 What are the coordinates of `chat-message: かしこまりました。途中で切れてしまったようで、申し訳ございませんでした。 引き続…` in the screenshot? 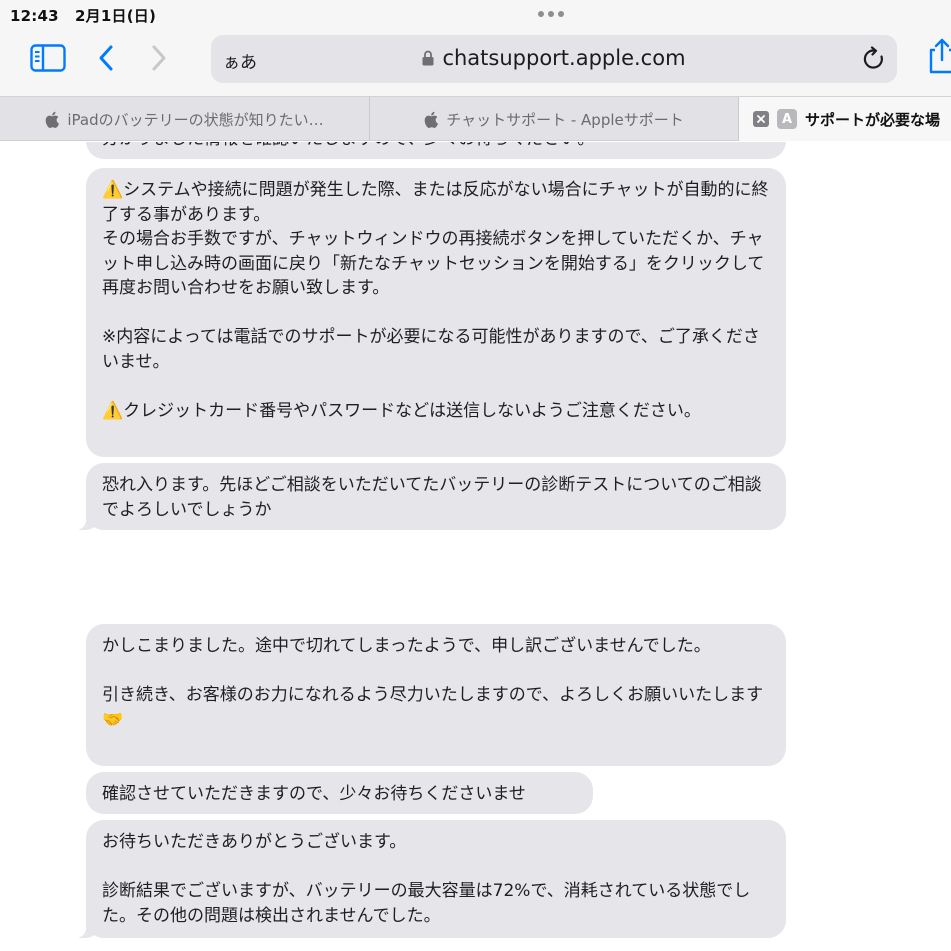 It's located at (436, 695).